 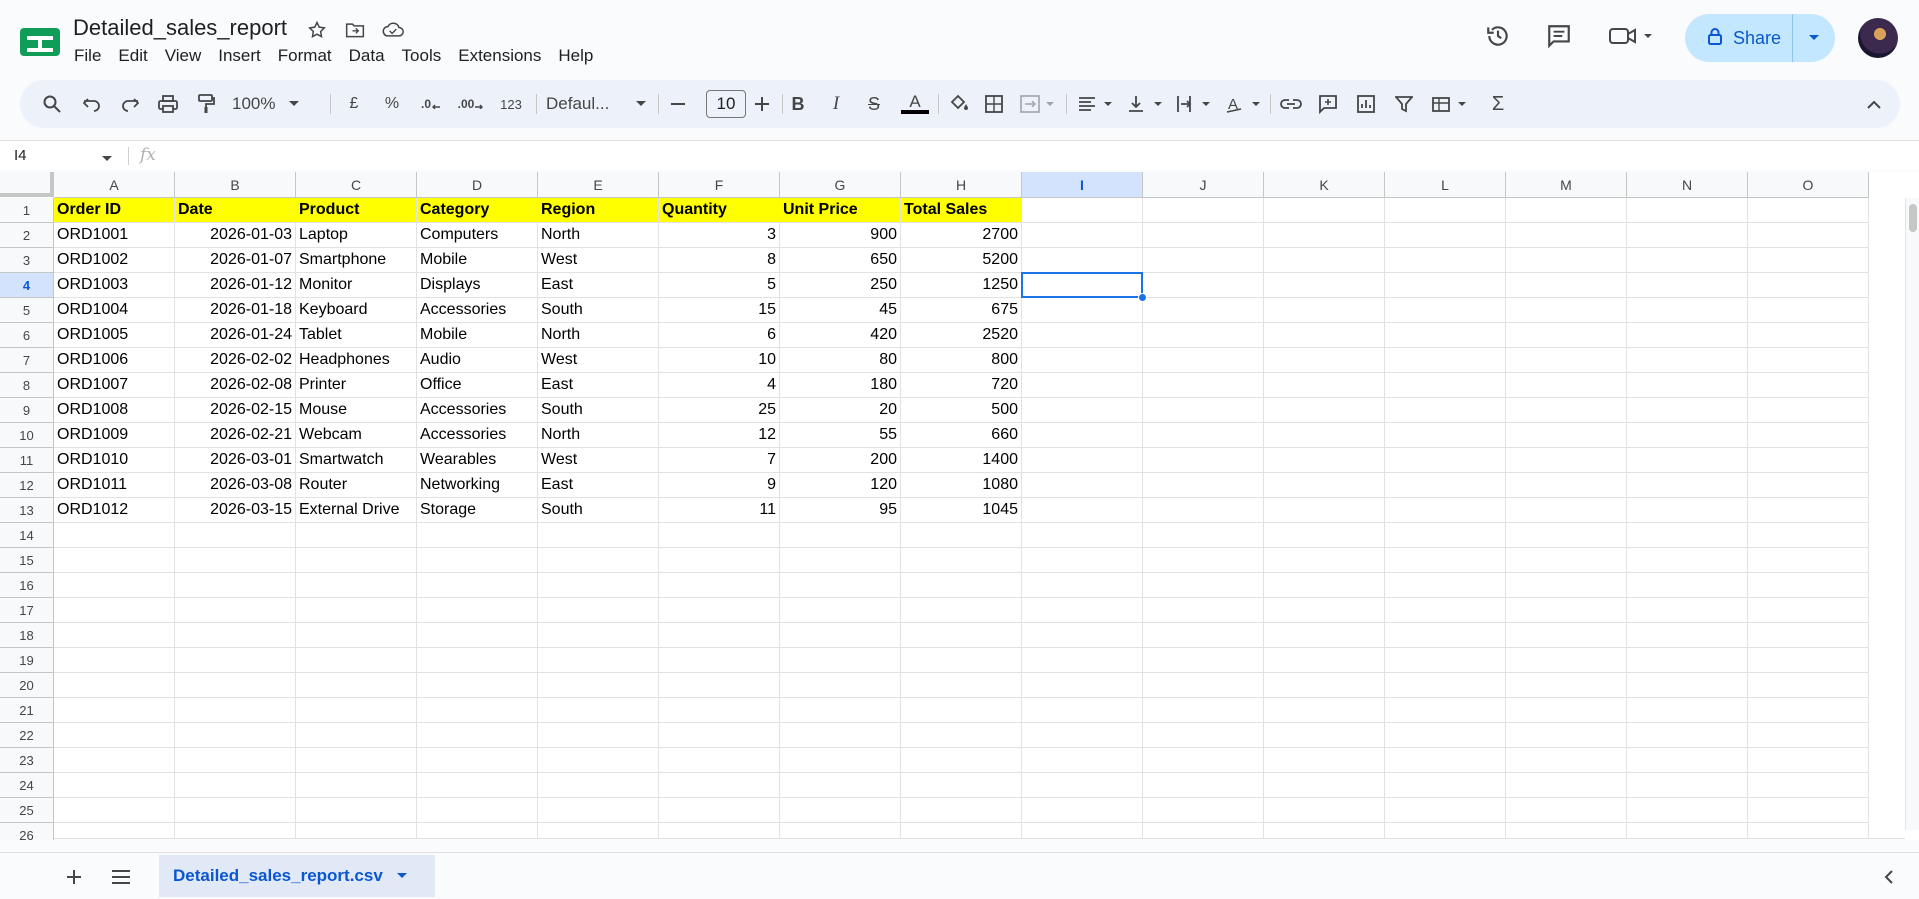 What do you see at coordinates (477, 385) in the screenshot?
I see `cell-d8: Office` at bounding box center [477, 385].